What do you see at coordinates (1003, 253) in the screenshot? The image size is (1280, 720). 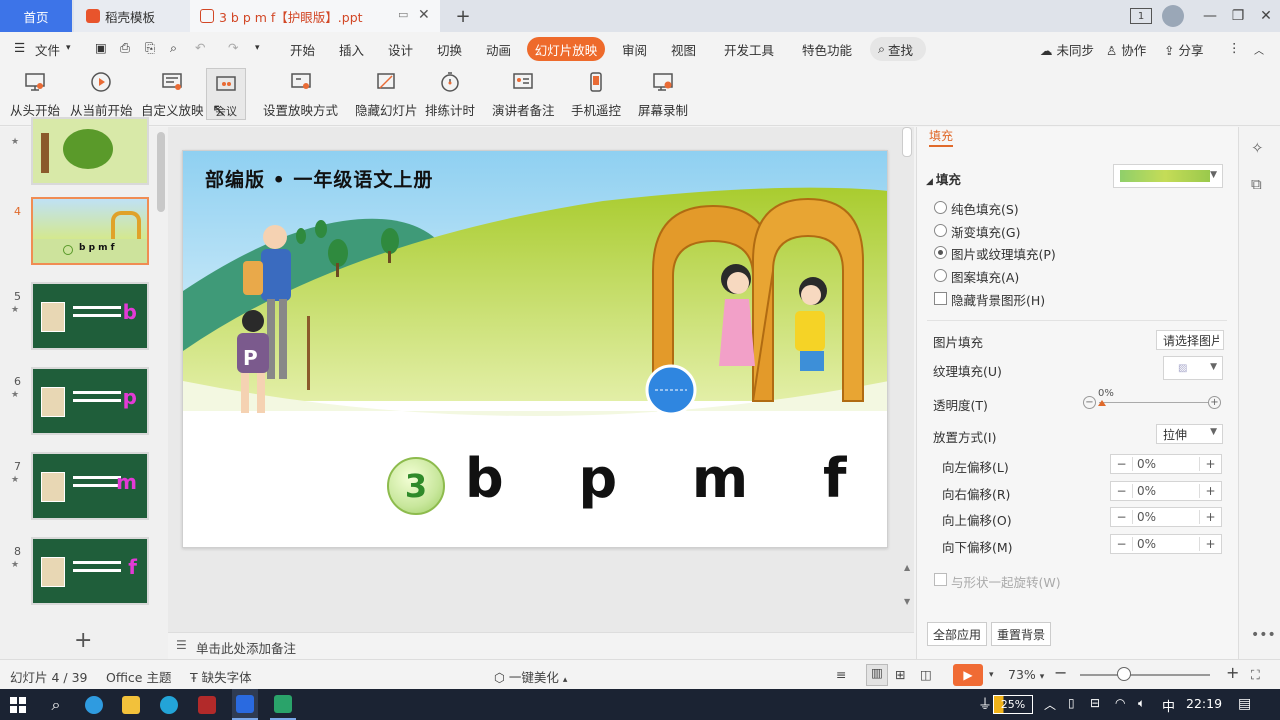 I see `option-label: 图片或纹理填充(P)` at bounding box center [1003, 253].